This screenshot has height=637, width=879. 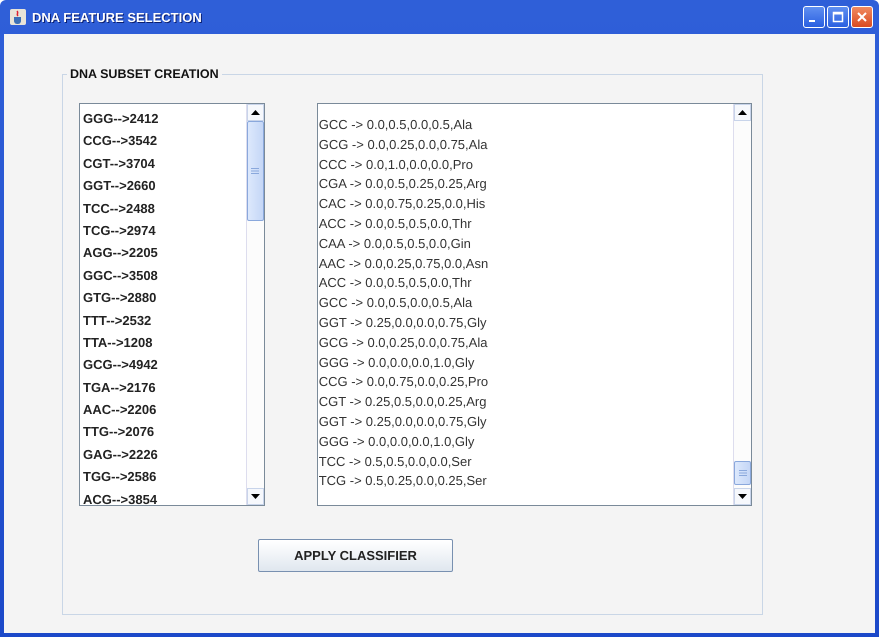 I want to click on close-button, so click(x=862, y=17).